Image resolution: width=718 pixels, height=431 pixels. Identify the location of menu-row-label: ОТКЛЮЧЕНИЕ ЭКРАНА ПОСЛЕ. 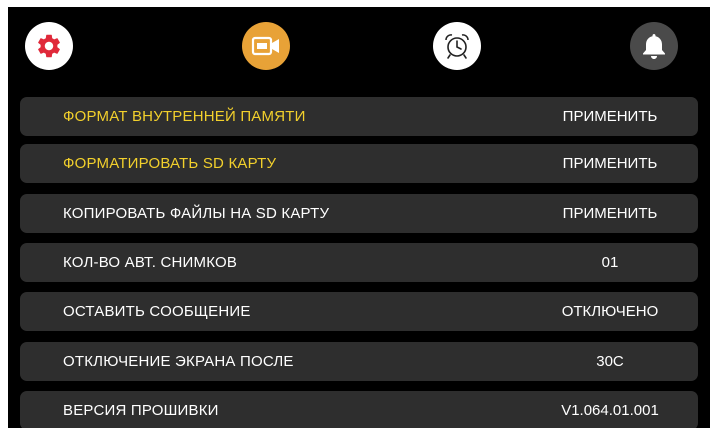
(178, 361).